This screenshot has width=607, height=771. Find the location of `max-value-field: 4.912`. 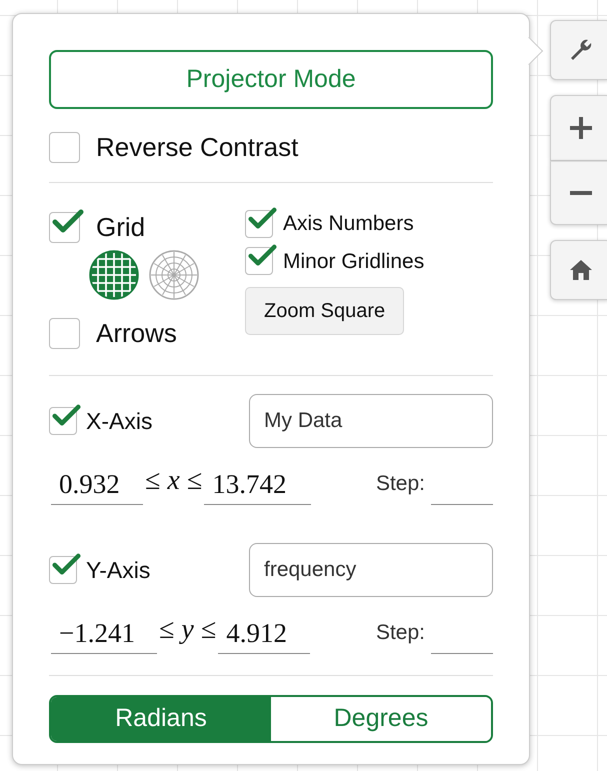

max-value-field: 4.912 is located at coordinates (264, 636).